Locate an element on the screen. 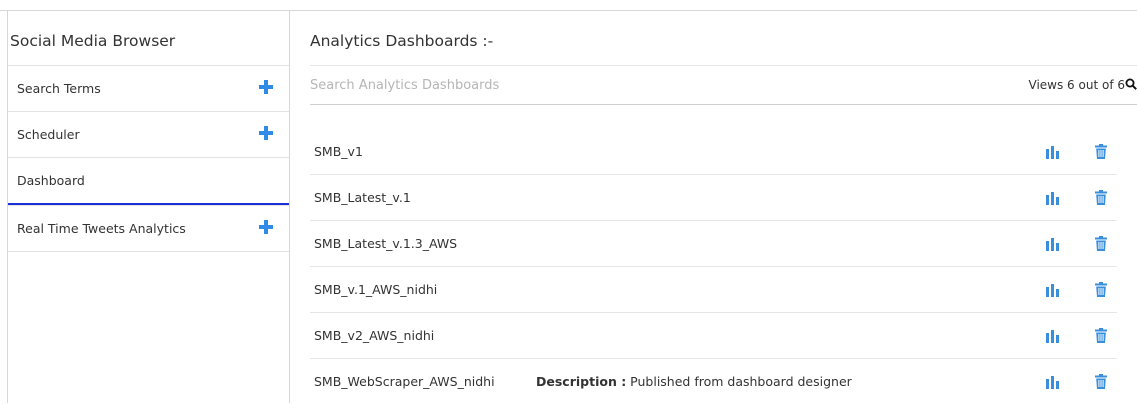 Image resolution: width=1137 pixels, height=405 pixels. dashboard-name: SMB_v1 is located at coordinates (338, 152).